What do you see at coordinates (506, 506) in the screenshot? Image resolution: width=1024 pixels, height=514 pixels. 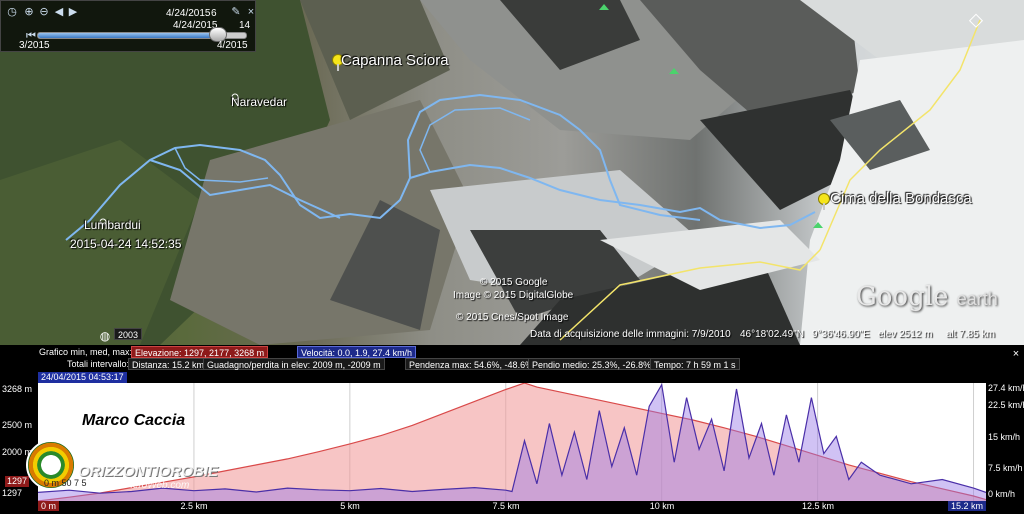 I see `x-tick-7-5: 7.5 km` at bounding box center [506, 506].